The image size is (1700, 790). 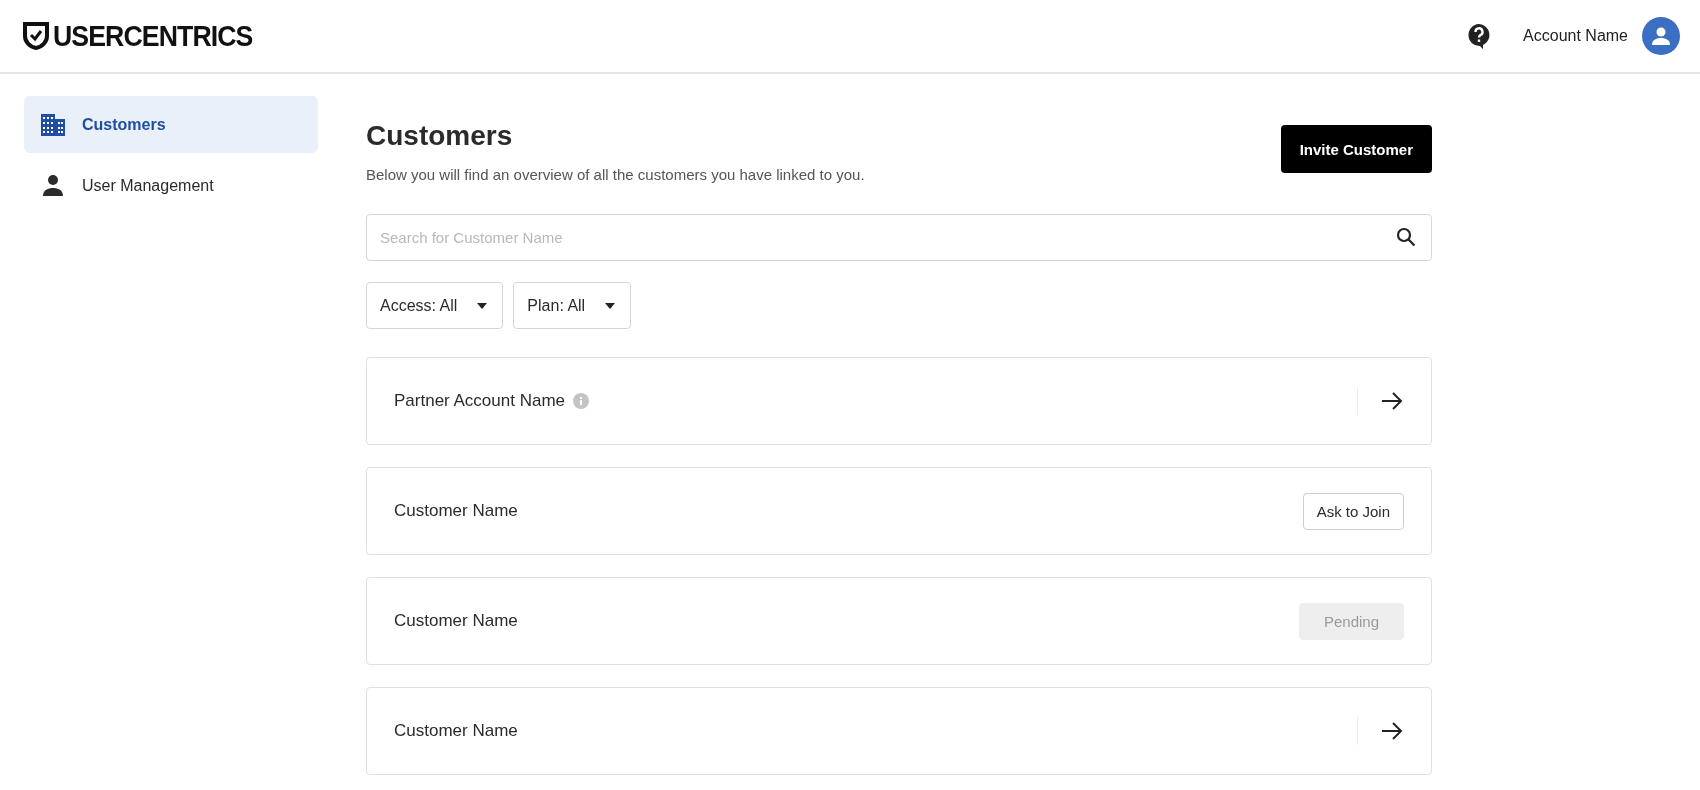 What do you see at coordinates (435, 305) in the screenshot?
I see `filter-dropdown: Access: All` at bounding box center [435, 305].